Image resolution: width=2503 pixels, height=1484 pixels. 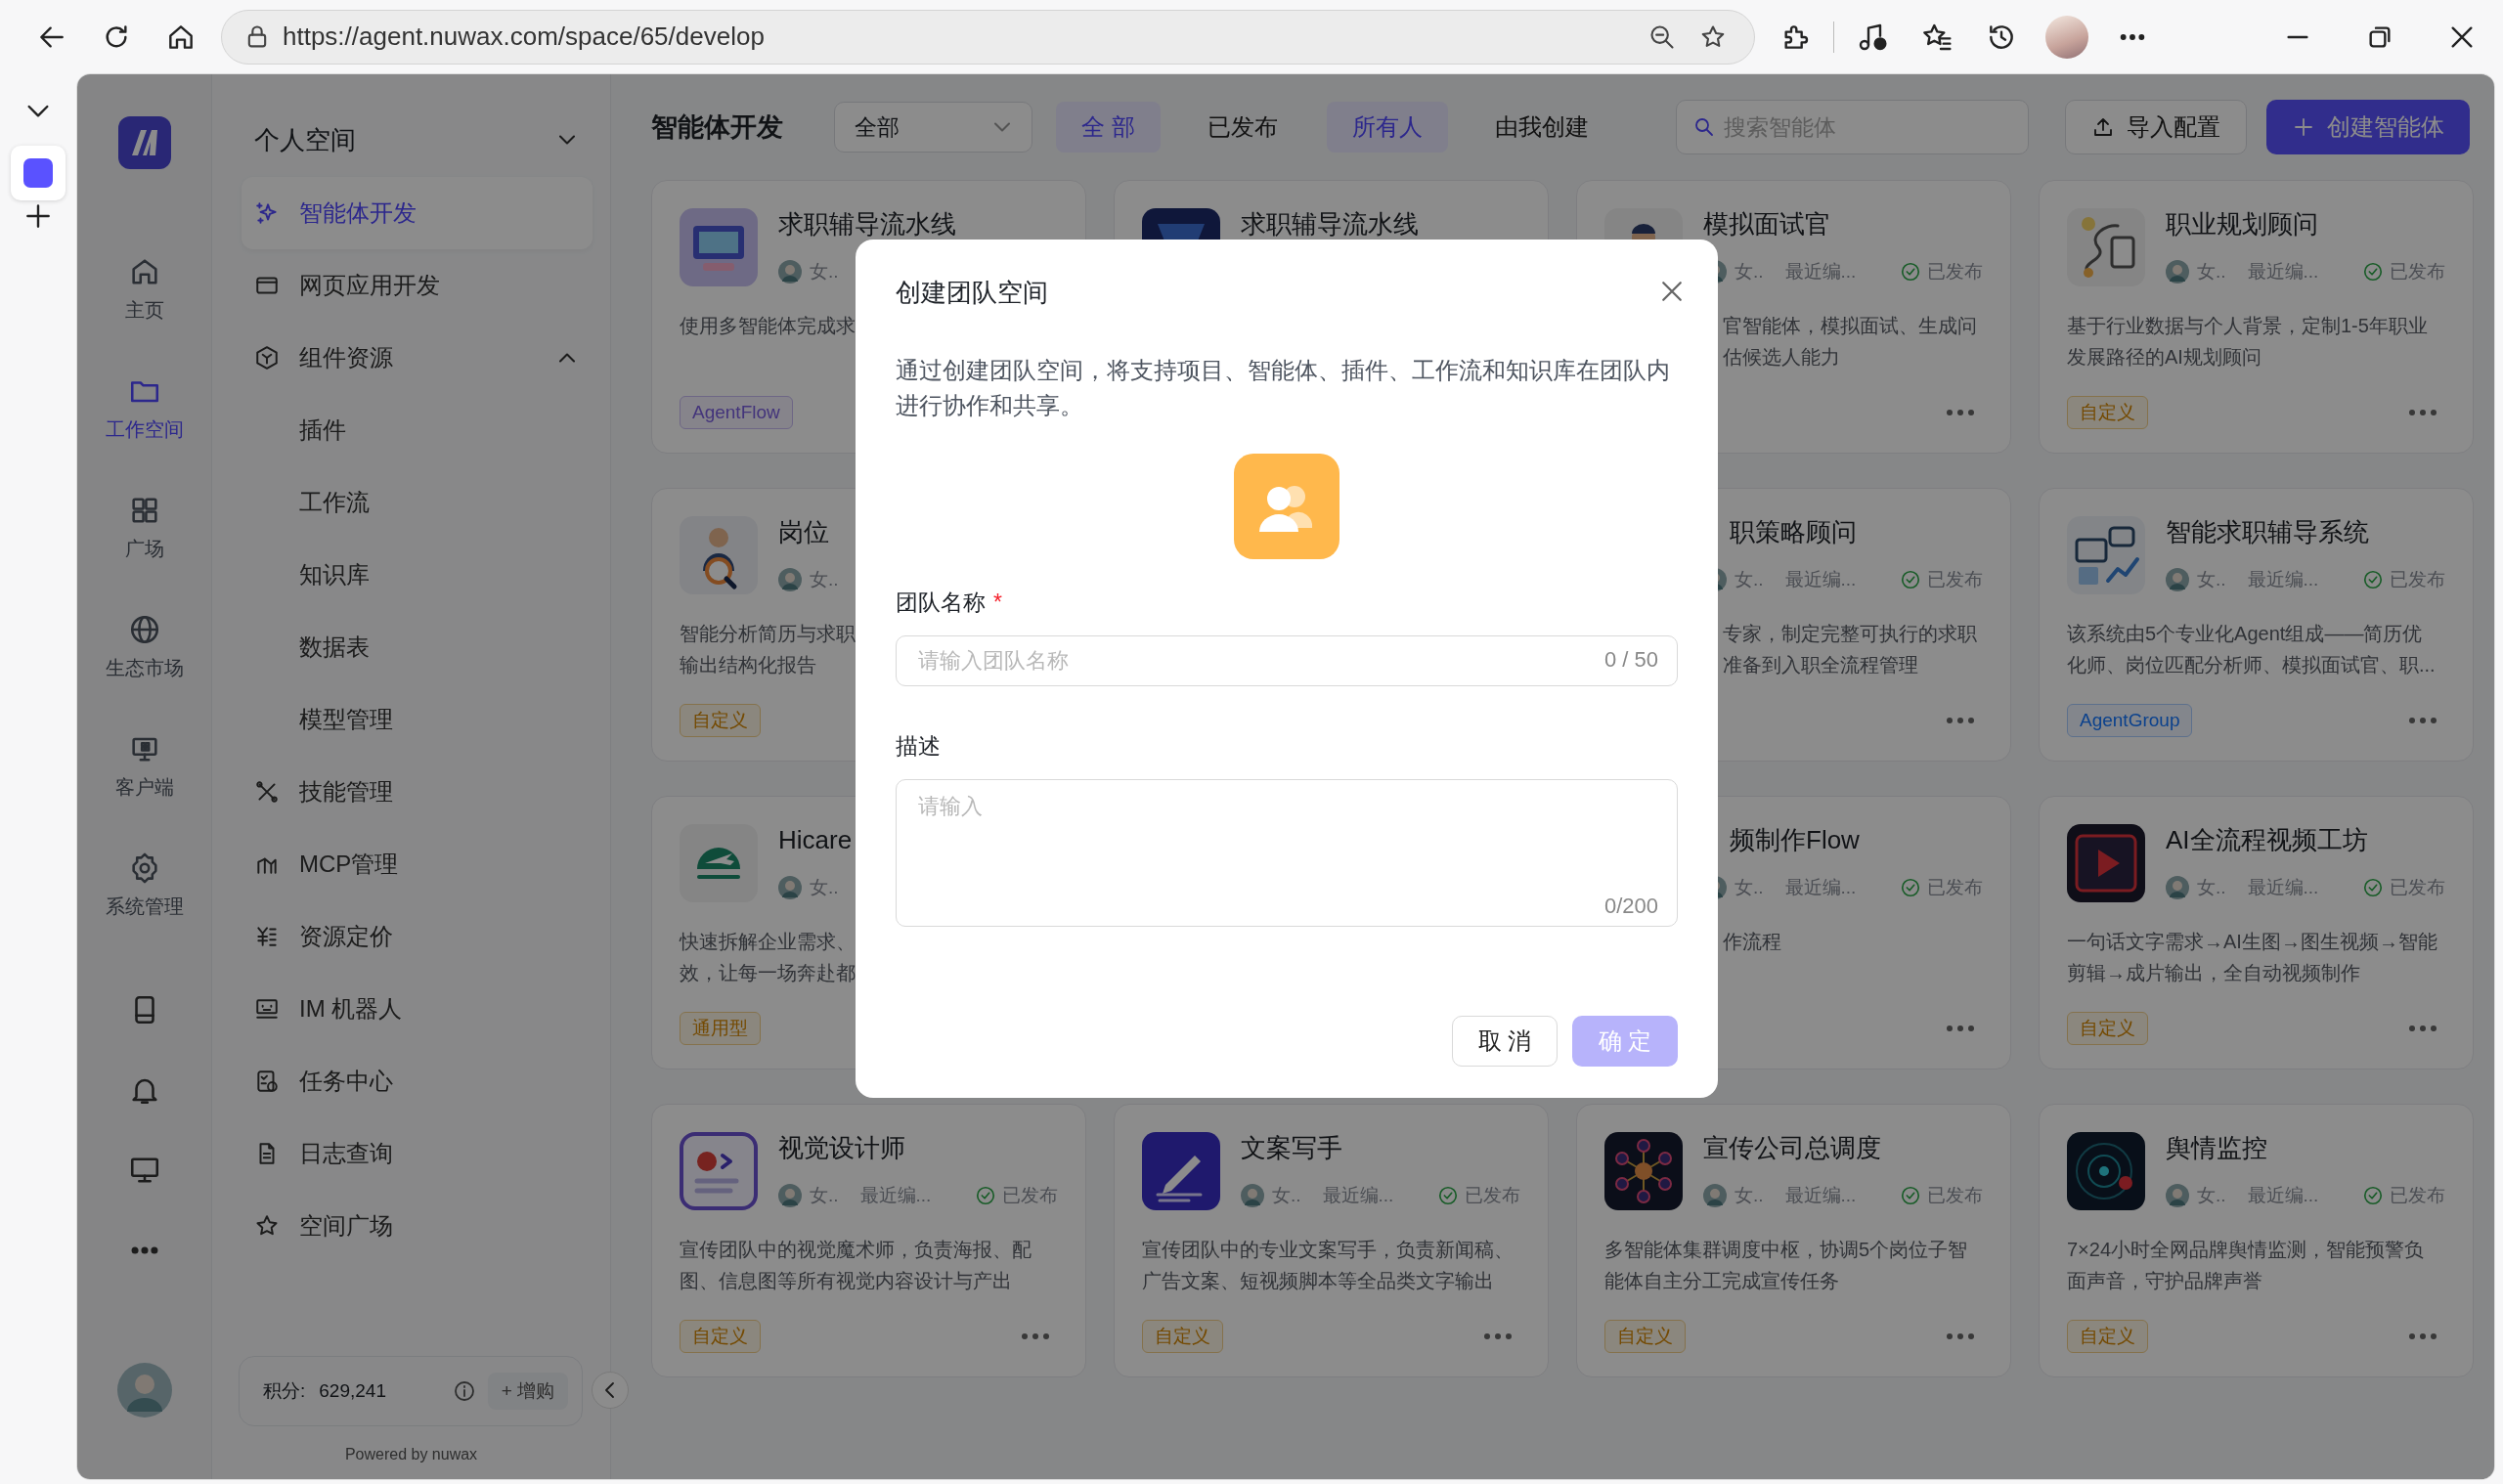 What do you see at coordinates (1792, 1147) in the screenshot?
I see `agent-title: 宣传公司总调度` at bounding box center [1792, 1147].